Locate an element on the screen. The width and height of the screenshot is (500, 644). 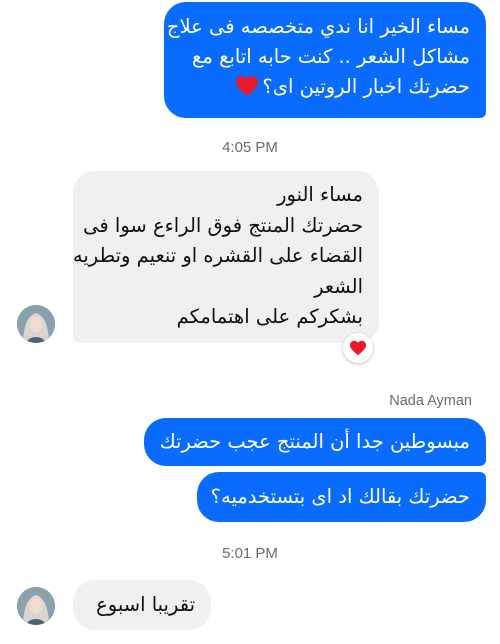
outgoing-message-bubble: مبسوطين جدا أن المنتج عجب حضرتك is located at coordinates (315, 442).